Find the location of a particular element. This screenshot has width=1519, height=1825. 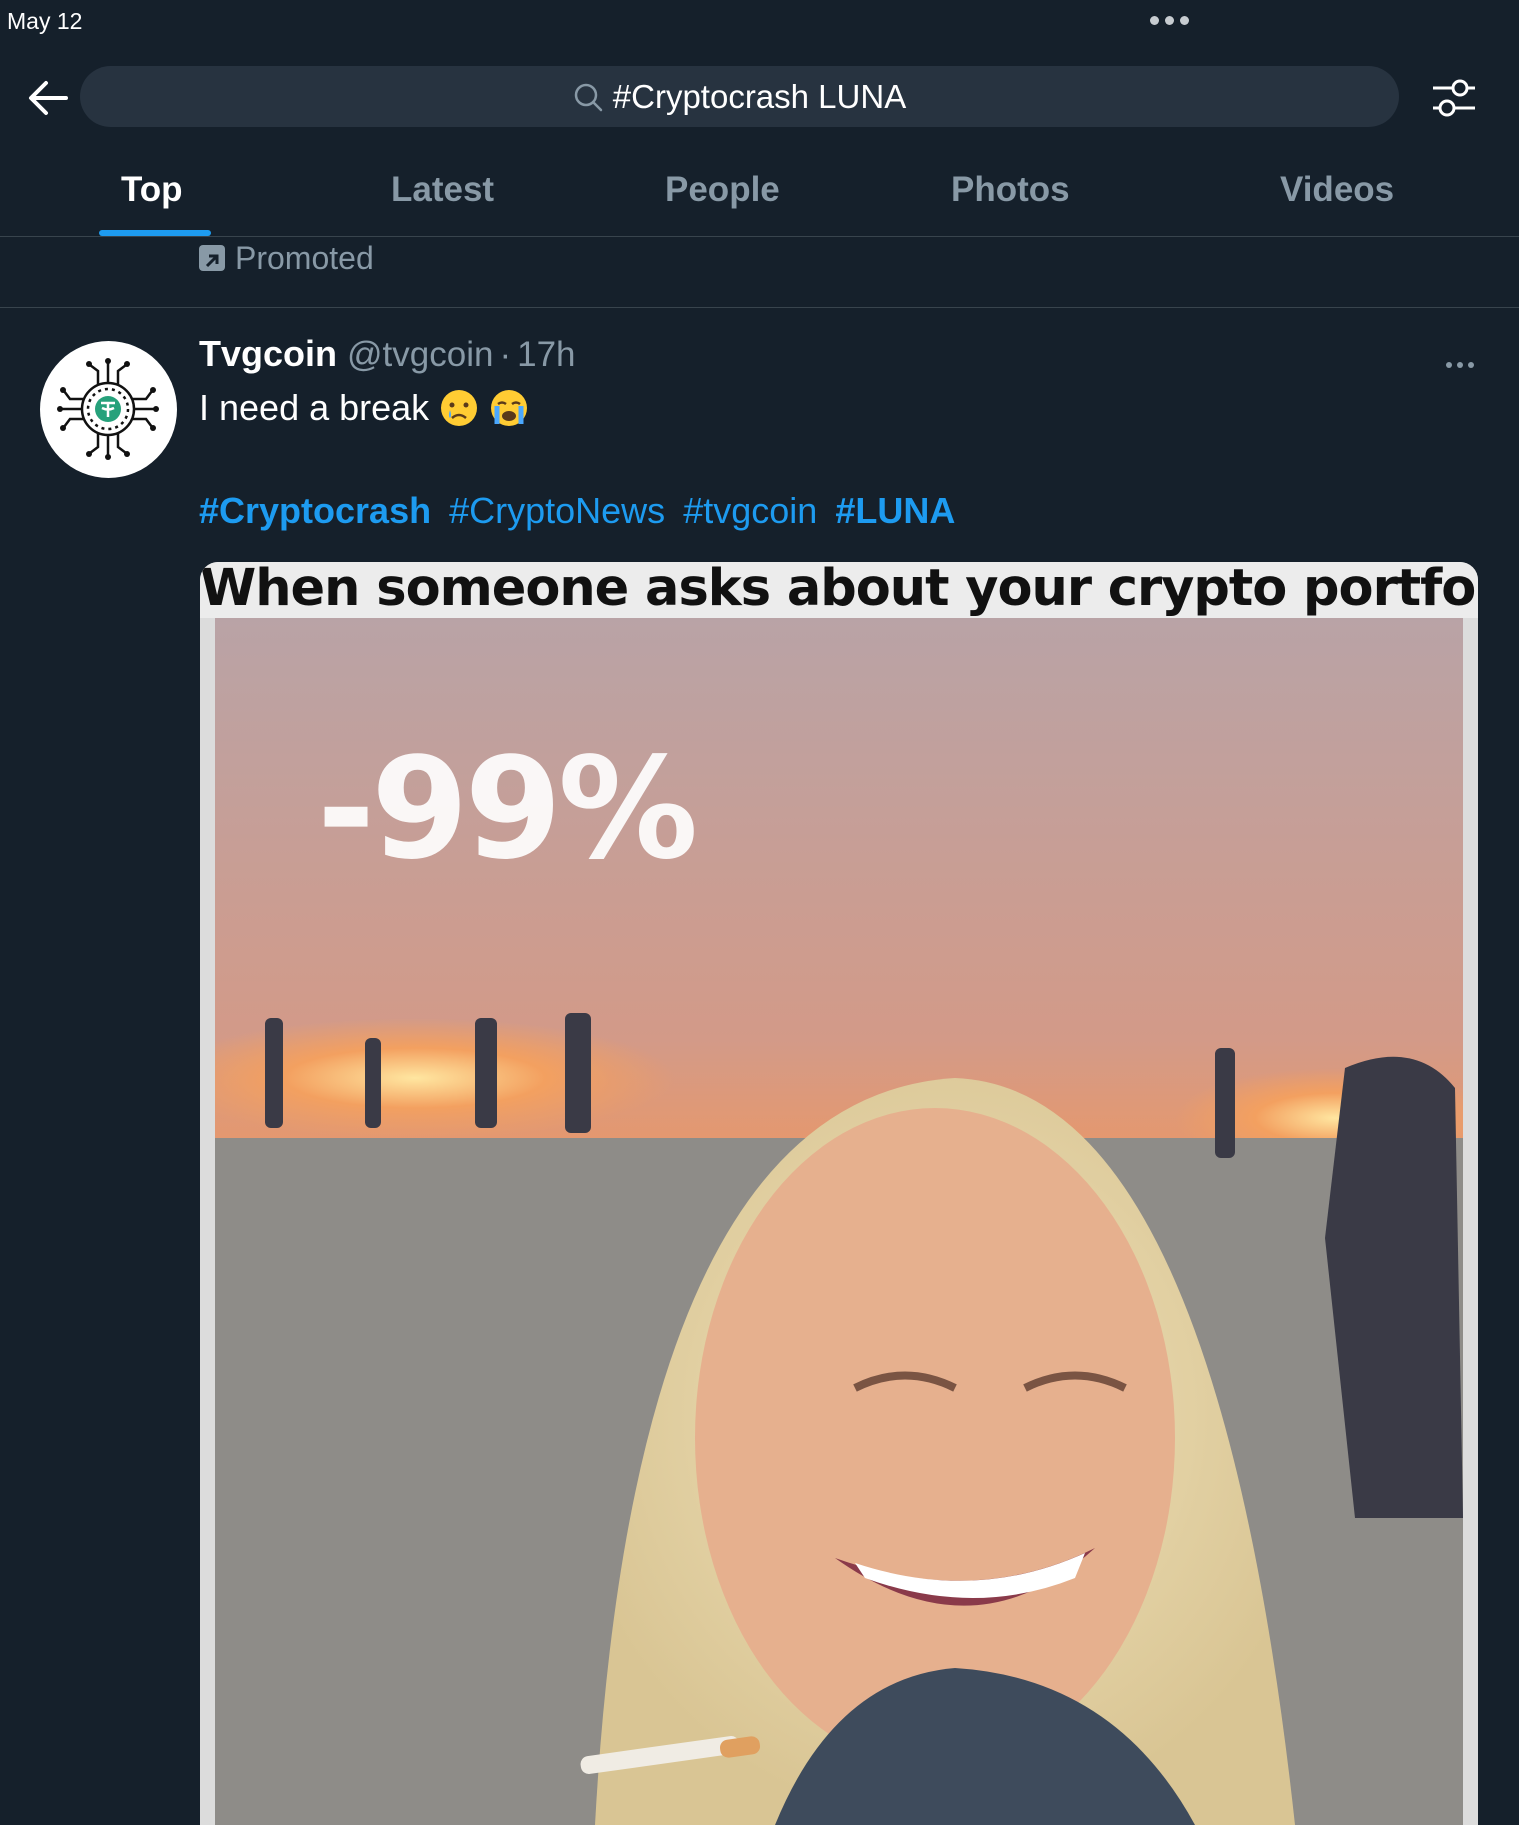

tab-latest: Latest is located at coordinates (442, 190).